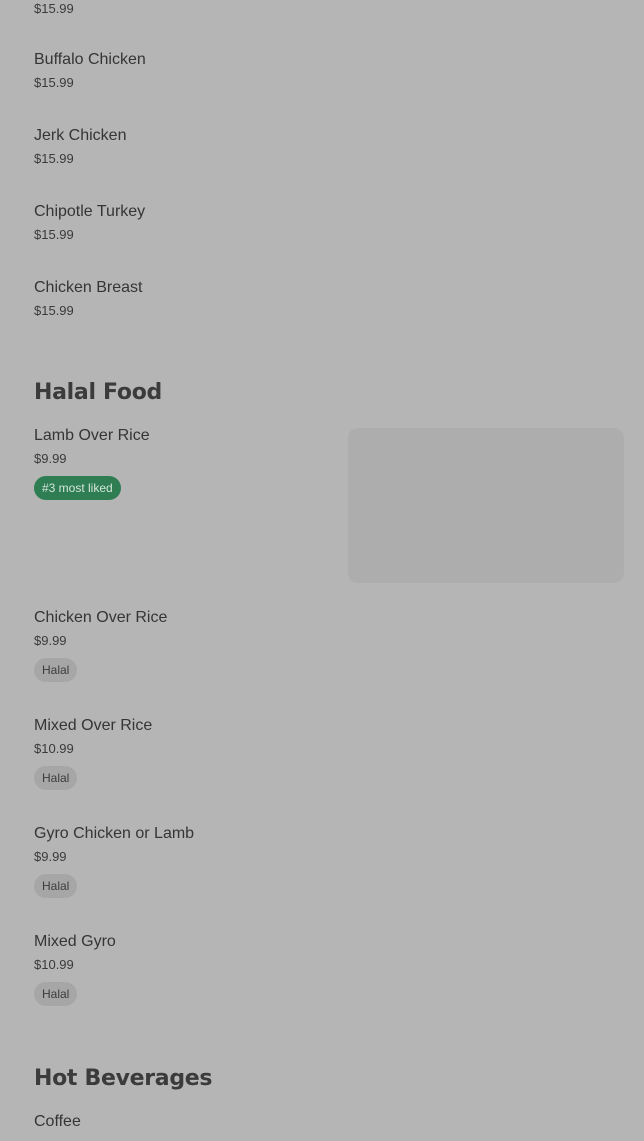  Describe the element at coordinates (123, 1078) in the screenshot. I see `section-title-hot-beverages: Hot Beverages` at that location.